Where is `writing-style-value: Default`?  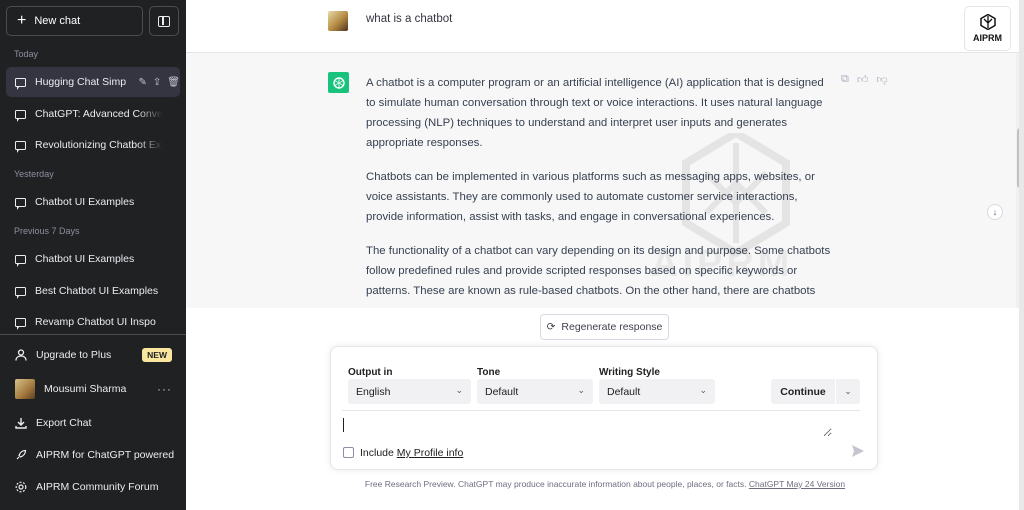 writing-style-value: Default is located at coordinates (624, 391).